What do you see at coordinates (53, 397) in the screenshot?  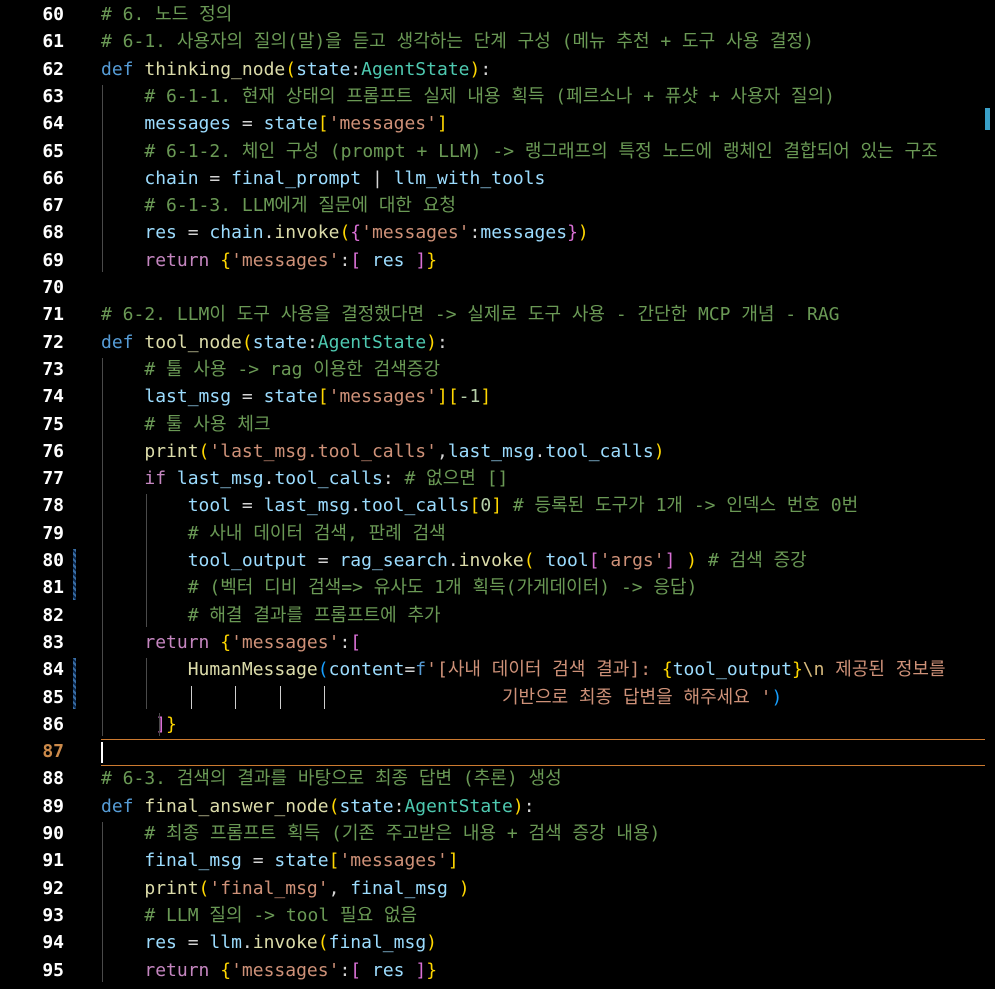 I see `line-number: 74` at bounding box center [53, 397].